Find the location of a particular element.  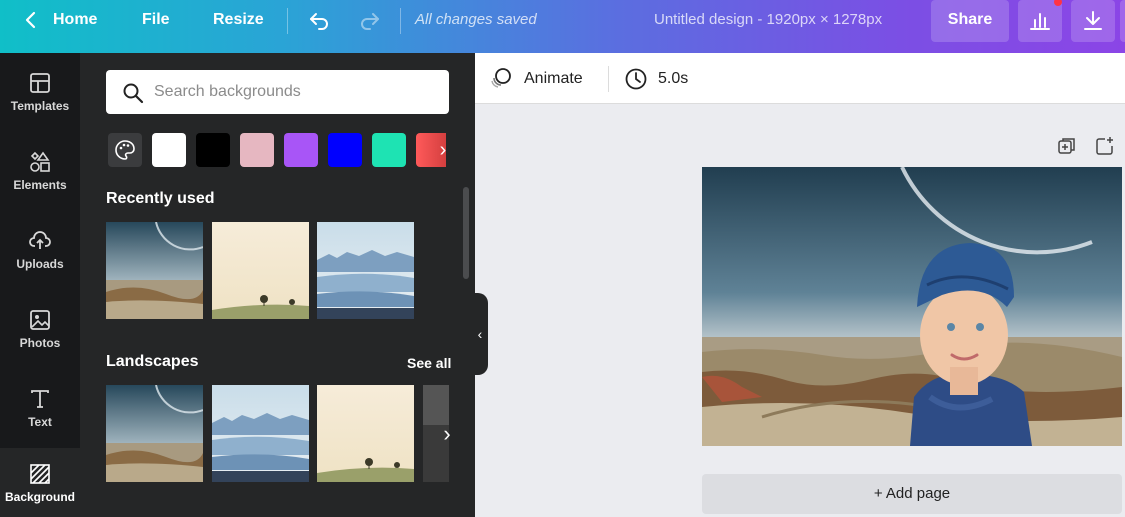

rail-templates: Templates is located at coordinates (40, 92).